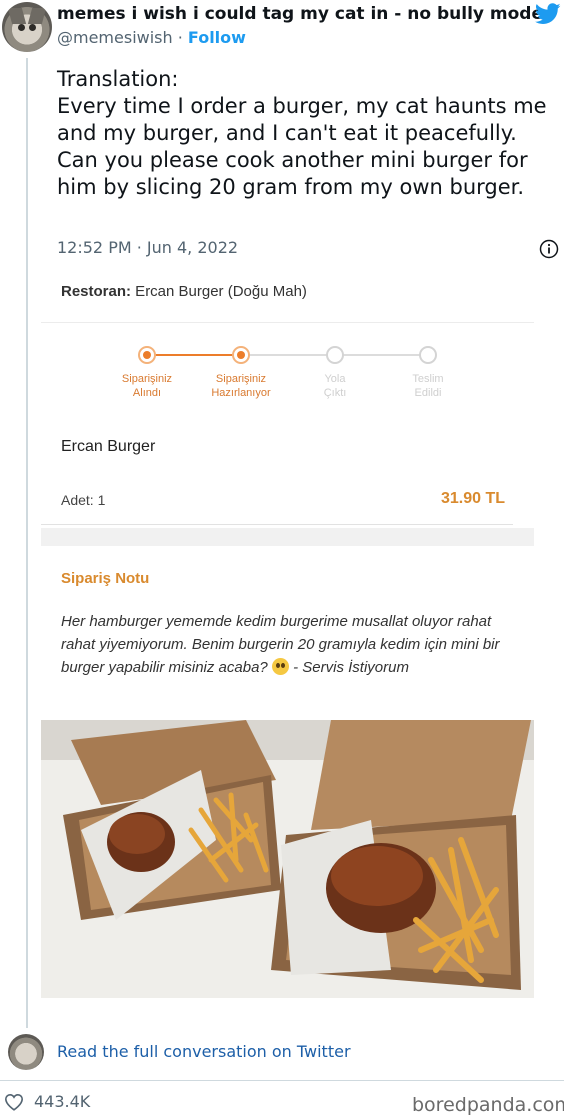 The image size is (564, 1116). What do you see at coordinates (27, 543) in the screenshot?
I see `thread-line` at bounding box center [27, 543].